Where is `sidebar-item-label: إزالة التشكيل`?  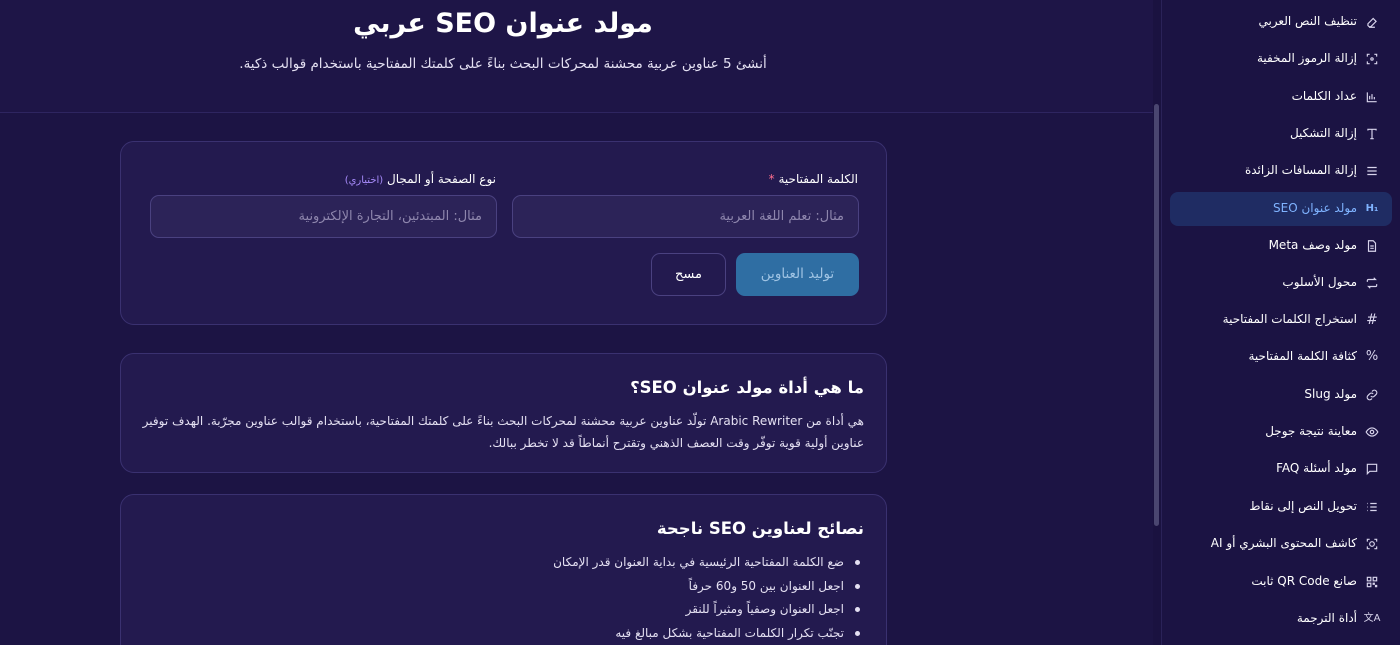 sidebar-item-label: إزالة التشكيل is located at coordinates (1323, 133).